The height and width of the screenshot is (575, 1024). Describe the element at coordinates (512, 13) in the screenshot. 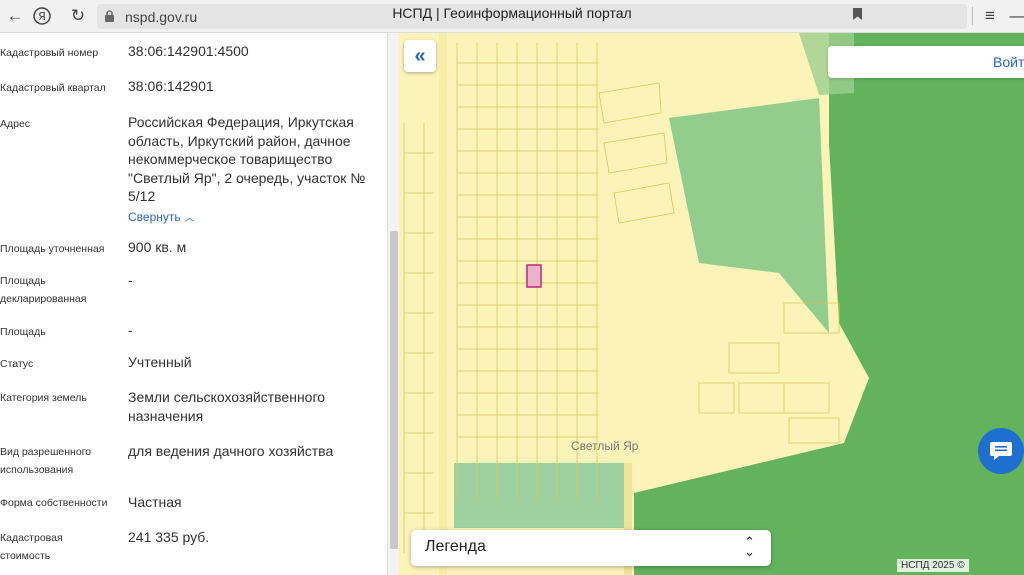

I see `page-title: НСПД | Геоинформационный портал` at that location.